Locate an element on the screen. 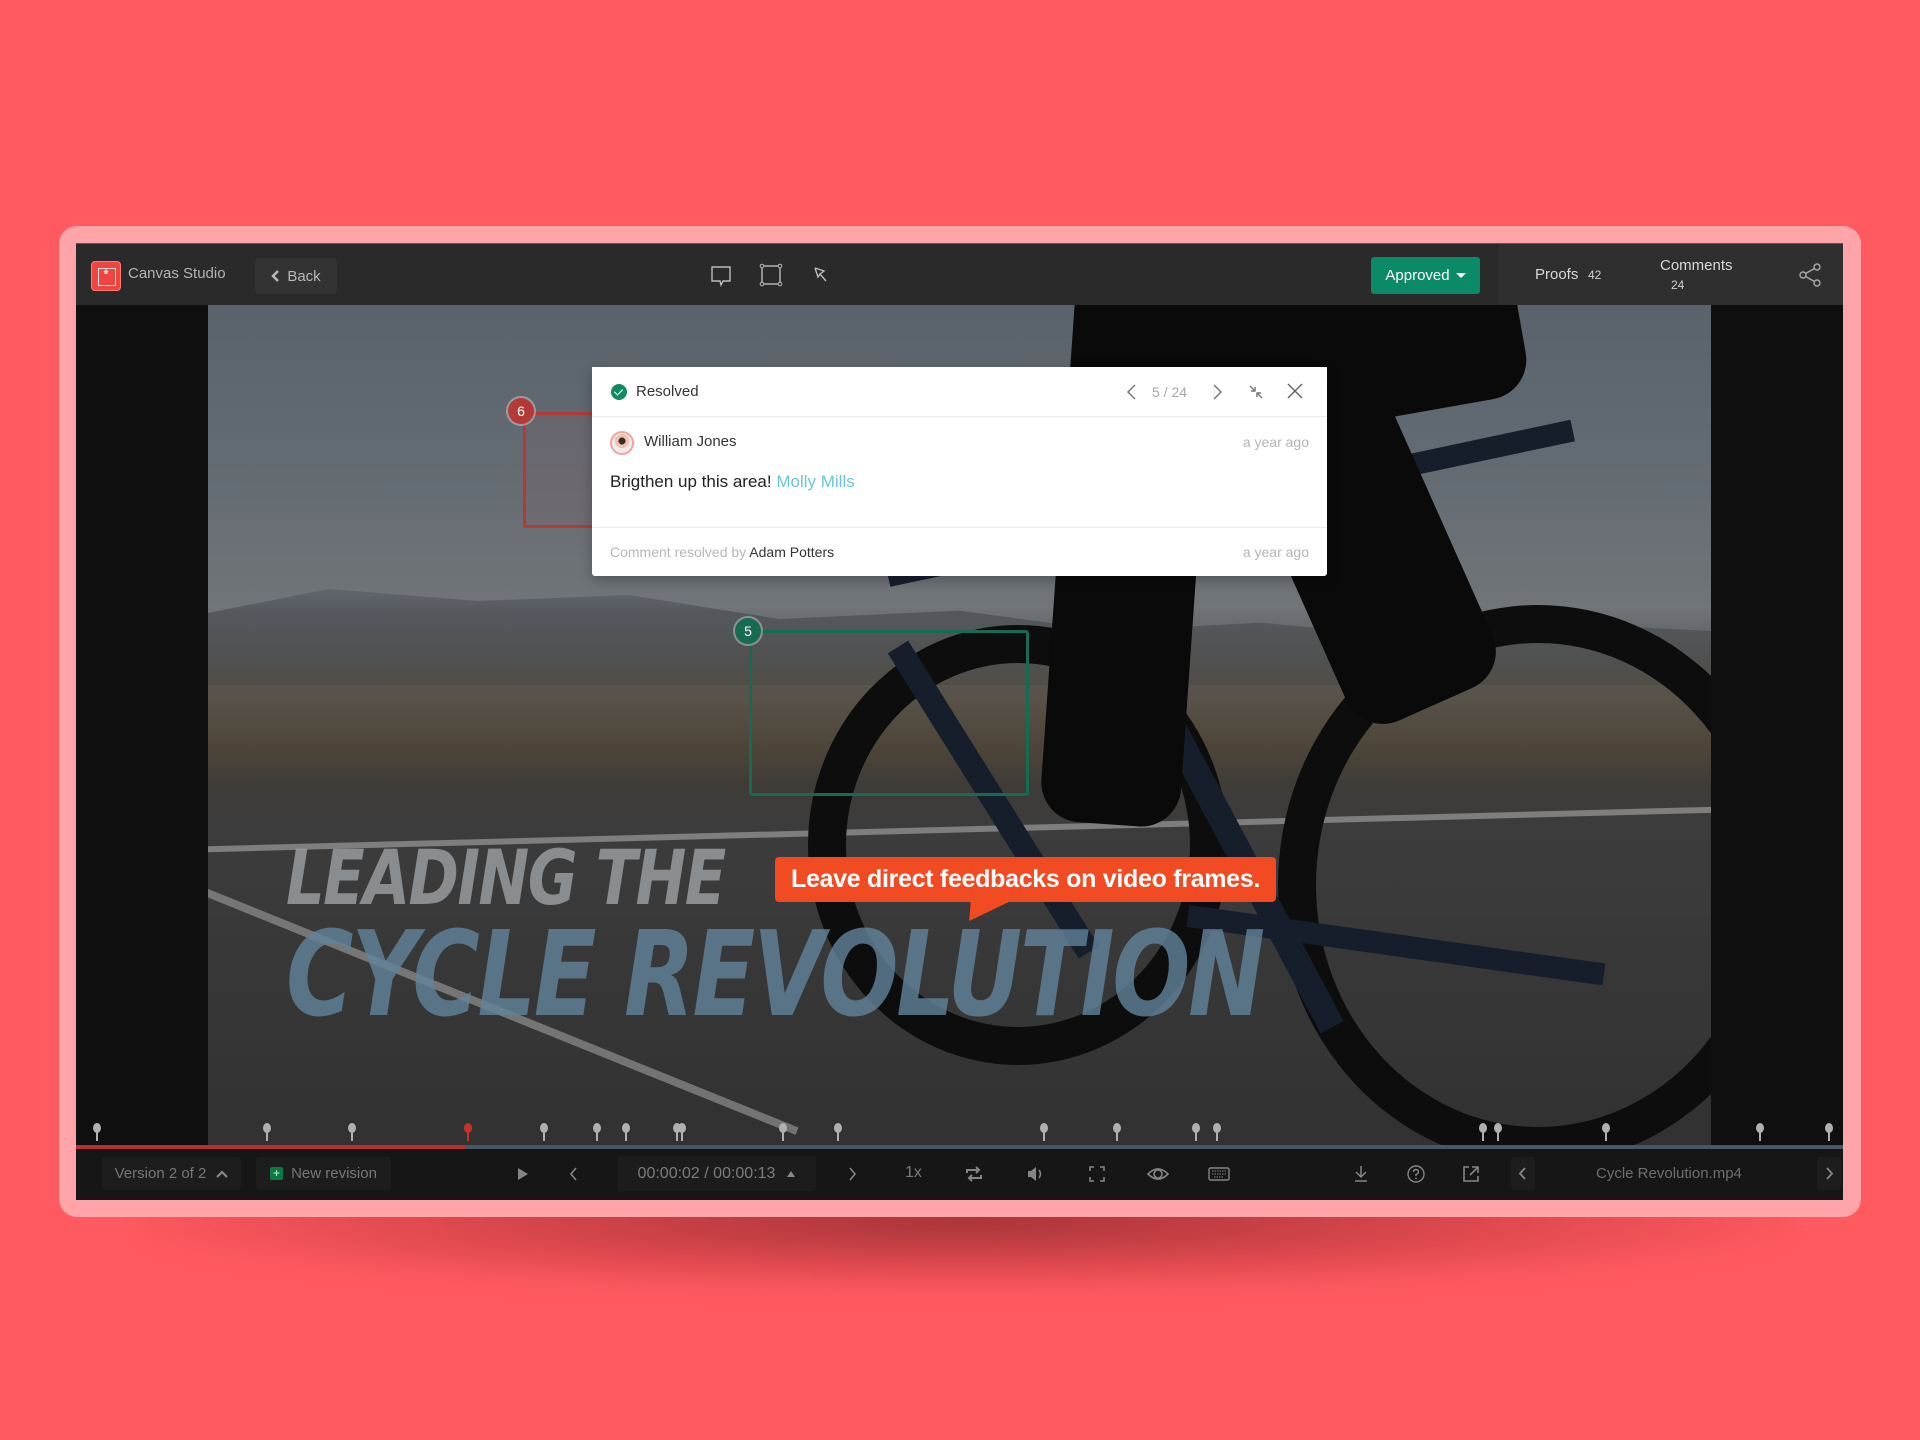 The image size is (1920, 1440). canvas-studio-logo-icon: * is located at coordinates (106, 276).